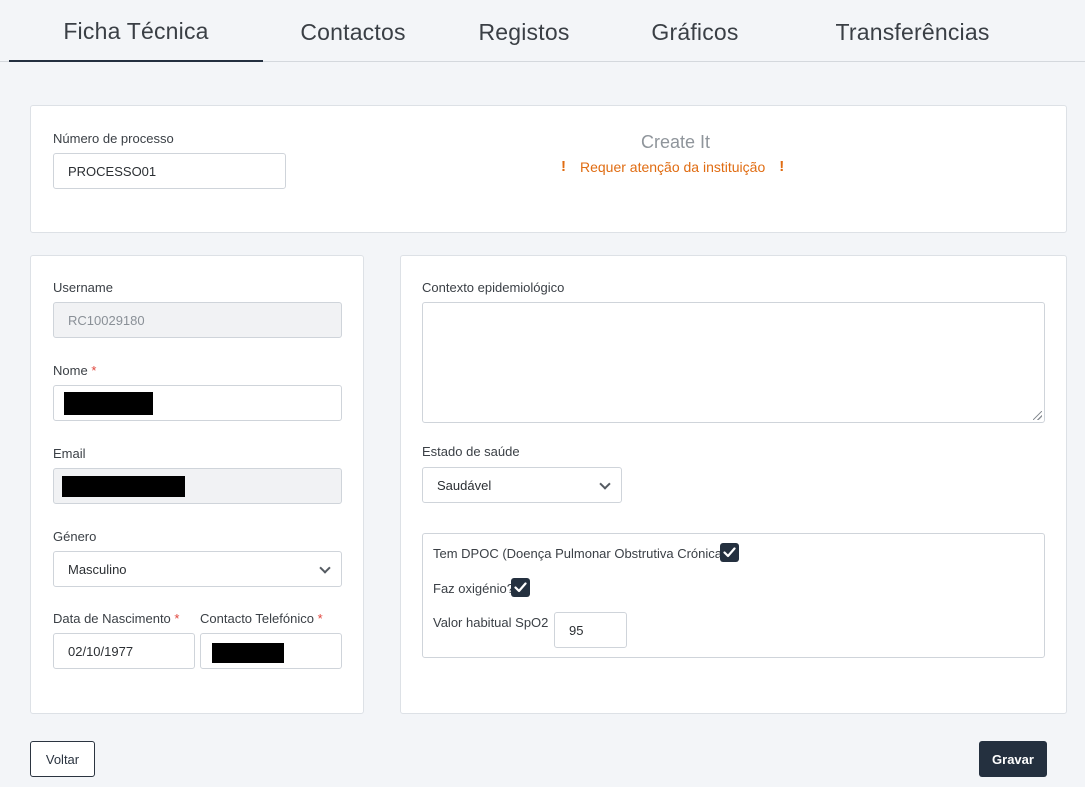 This screenshot has height=787, width=1085. What do you see at coordinates (491, 622) in the screenshot?
I see `spo2-label: Valor habitual SpO2` at bounding box center [491, 622].